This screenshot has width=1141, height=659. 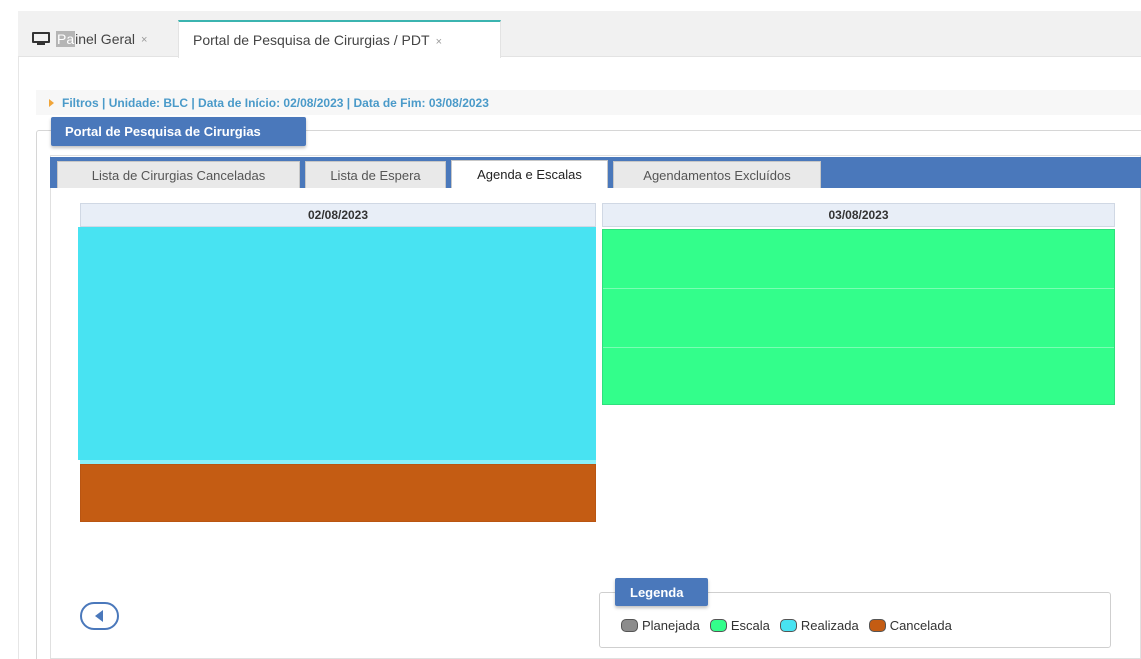 I want to click on tab-lista-espera: Lista de Espera, so click(x=375, y=174).